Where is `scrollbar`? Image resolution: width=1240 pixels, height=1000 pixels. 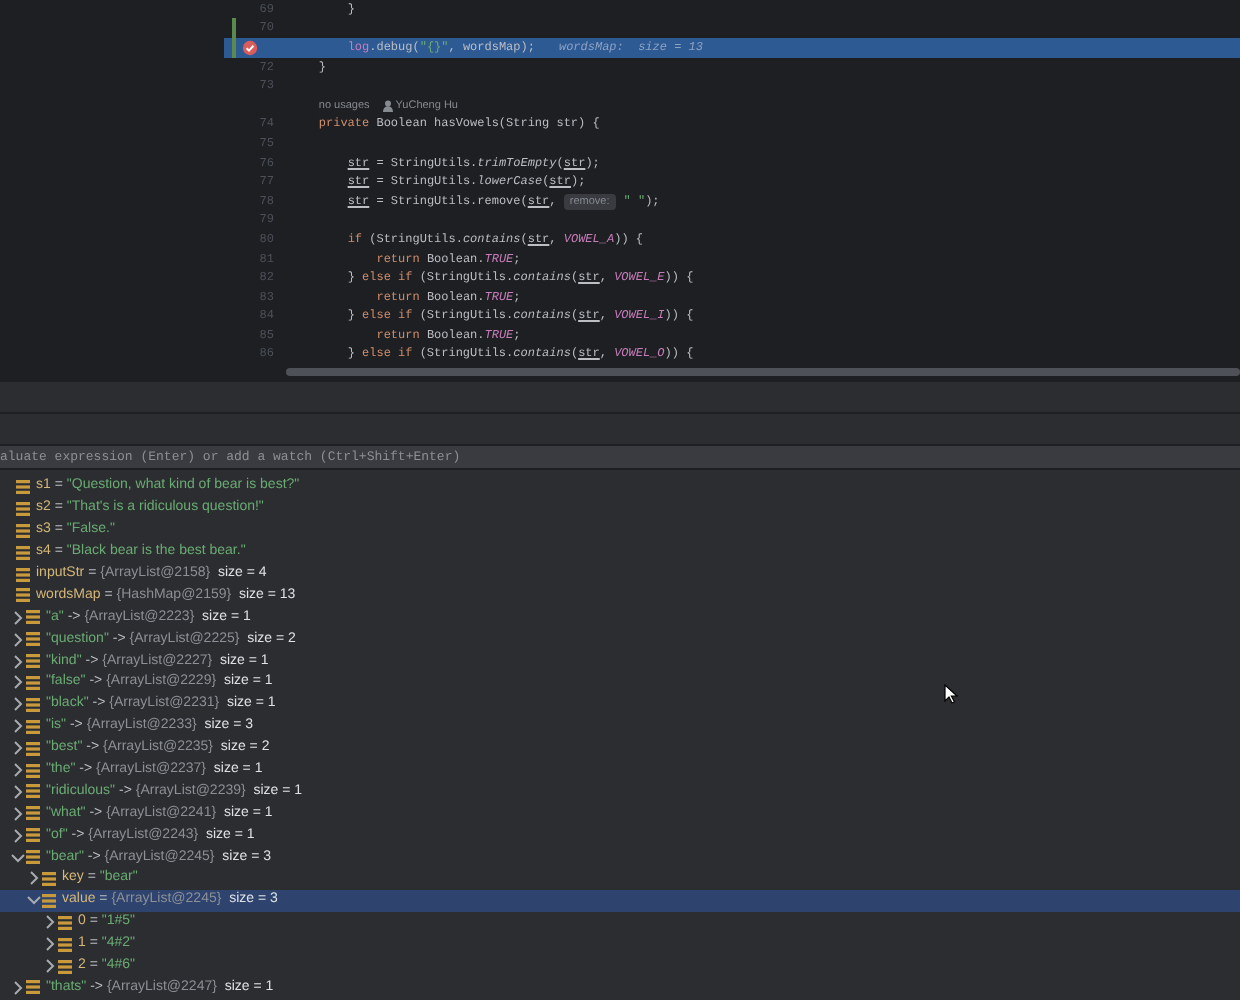
scrollbar is located at coordinates (763, 372).